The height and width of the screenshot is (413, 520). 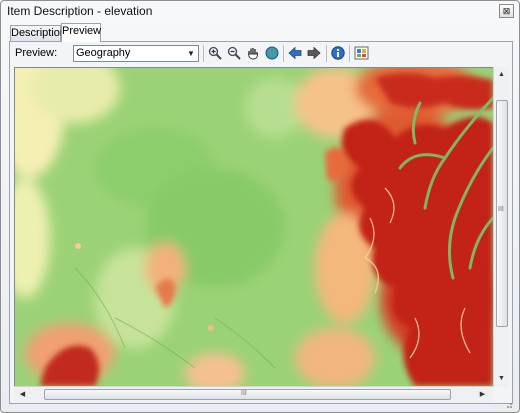 I want to click on scroll-right-arrow-icon: ▶, so click(x=482, y=394).